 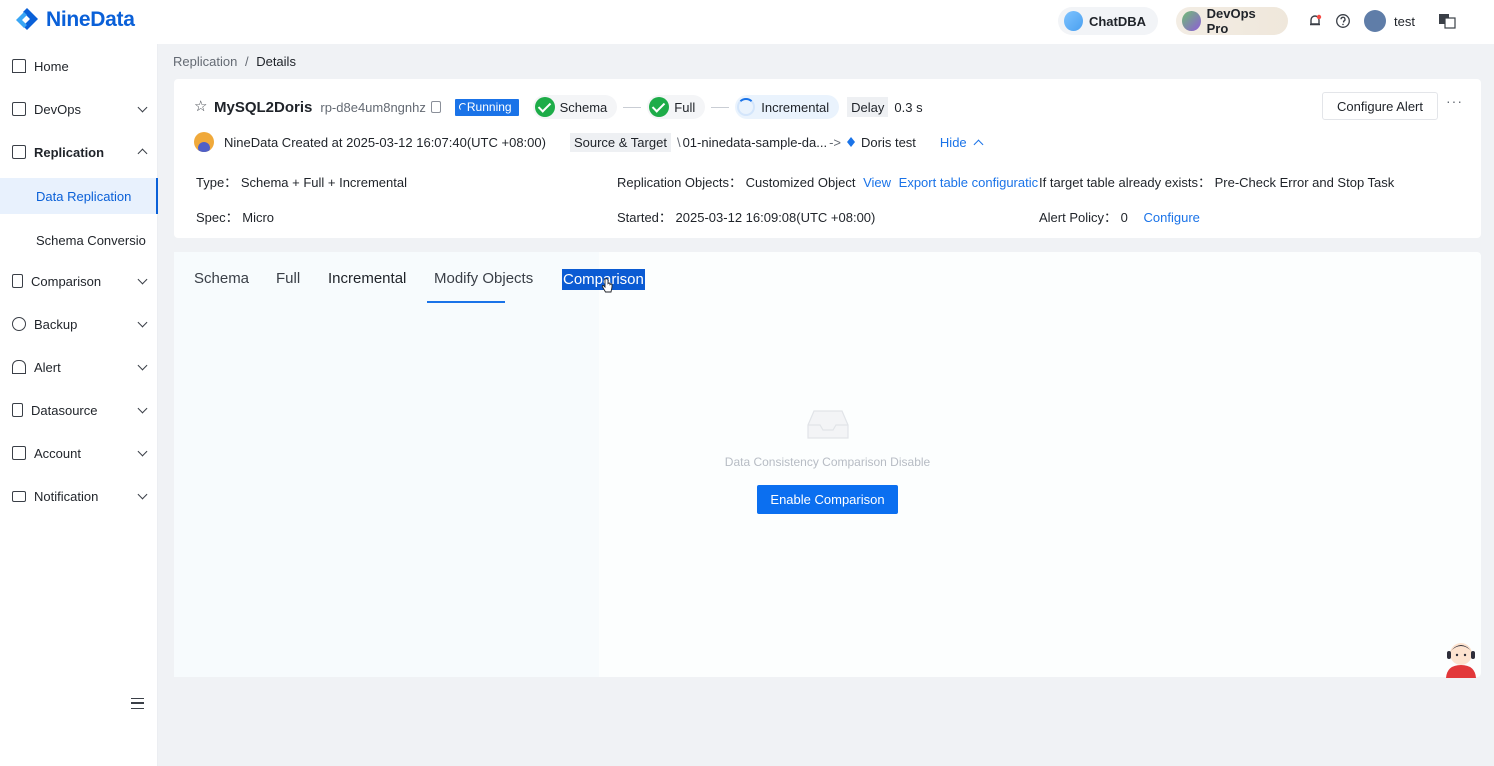 What do you see at coordinates (19, 152) in the screenshot?
I see `replication-icon` at bounding box center [19, 152].